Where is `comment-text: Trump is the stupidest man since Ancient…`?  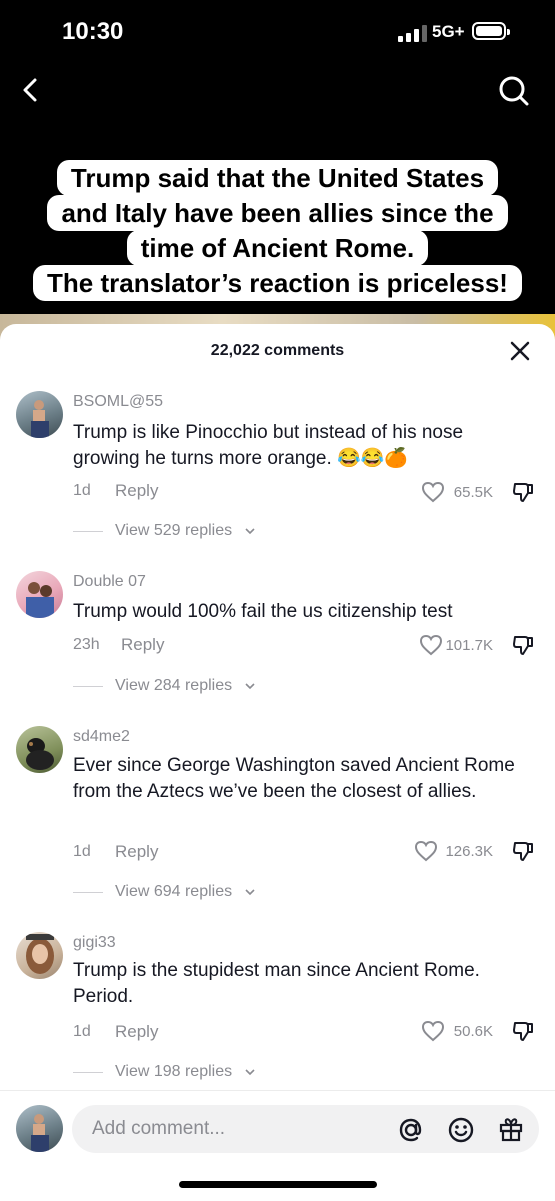
comment-text: Trump is the stupidest man since Ancient… is located at coordinates (276, 983).